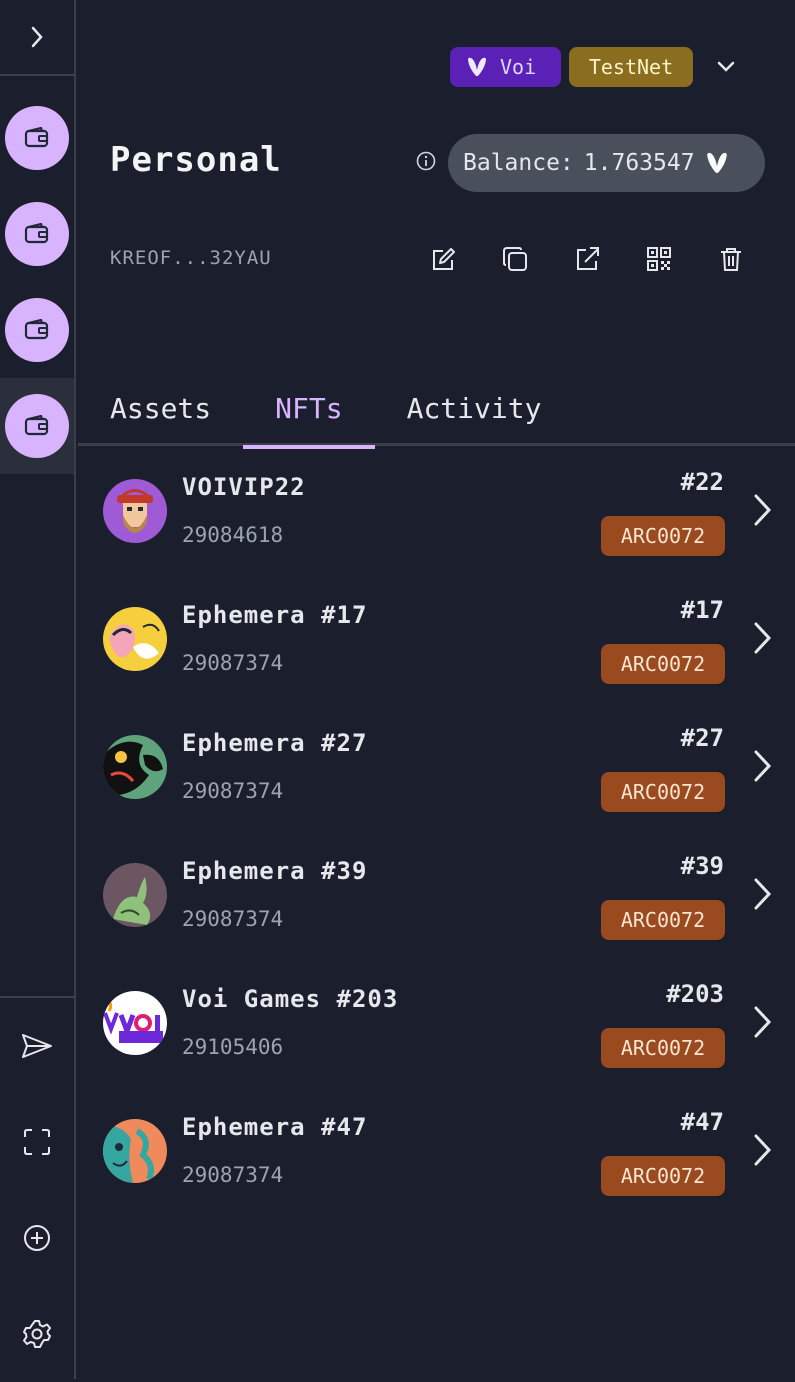 Image resolution: width=795 pixels, height=1382 pixels. I want to click on nft-name: Ephemera #47, so click(275, 1127).